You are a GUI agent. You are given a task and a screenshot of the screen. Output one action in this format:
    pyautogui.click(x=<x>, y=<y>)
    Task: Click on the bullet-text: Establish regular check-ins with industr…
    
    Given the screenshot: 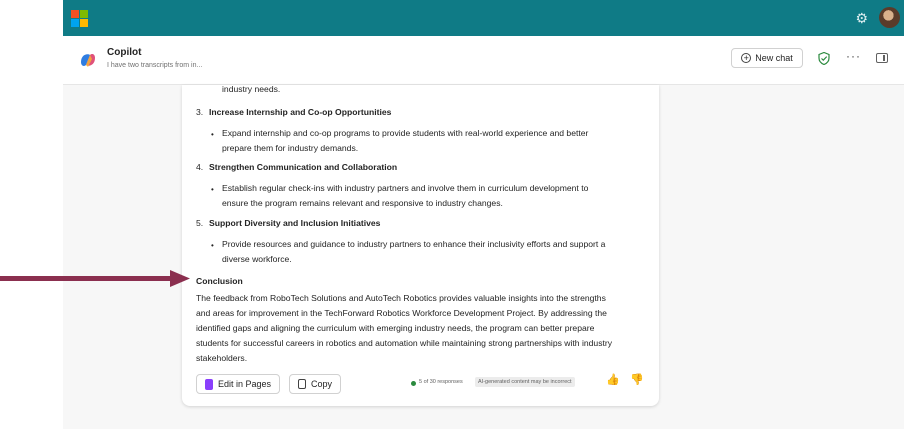 What is the action you would take?
    pyautogui.click(x=405, y=188)
    